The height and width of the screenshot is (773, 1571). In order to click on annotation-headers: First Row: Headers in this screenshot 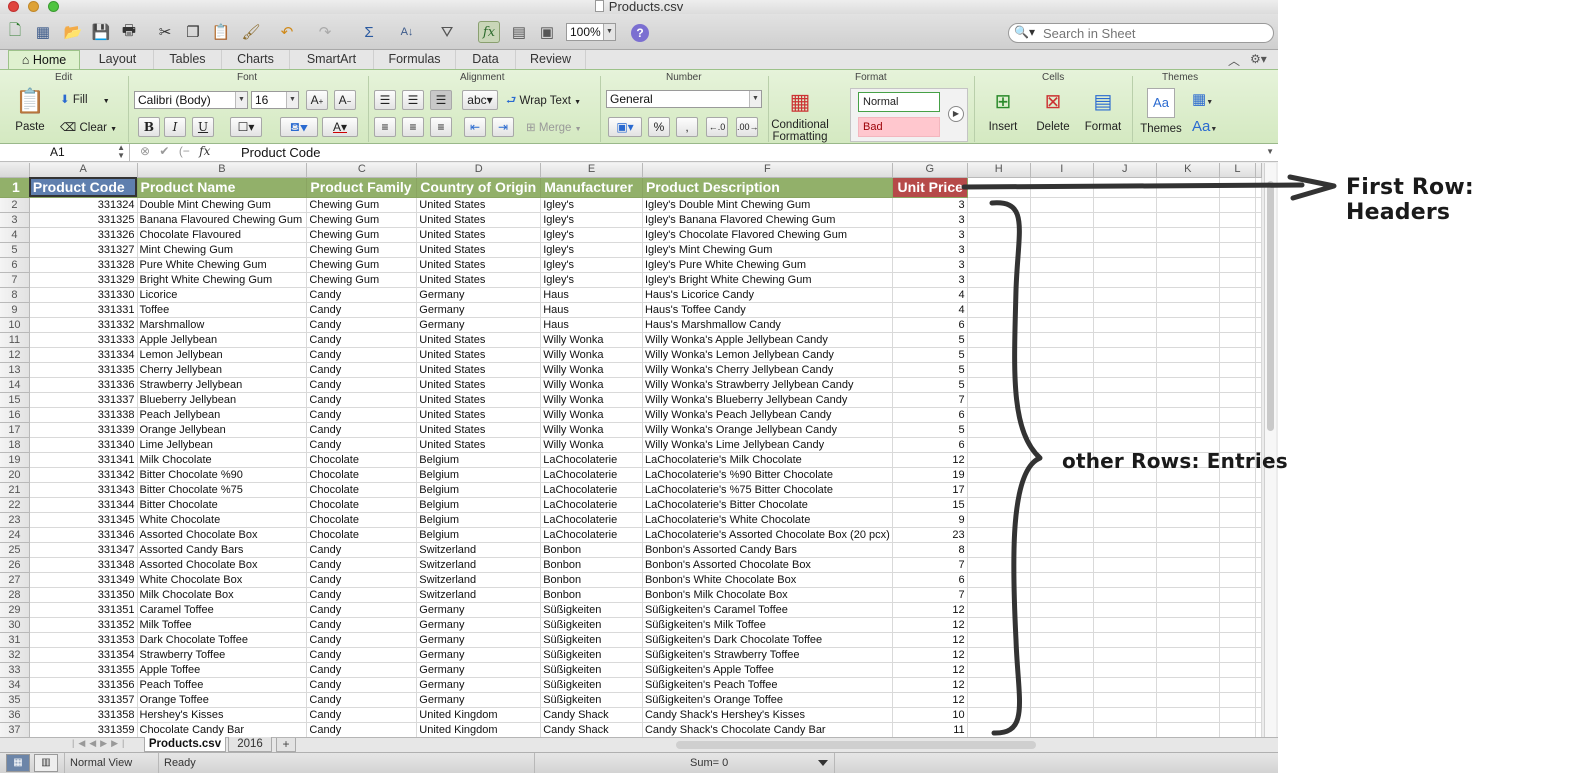, I will do `click(1410, 200)`.